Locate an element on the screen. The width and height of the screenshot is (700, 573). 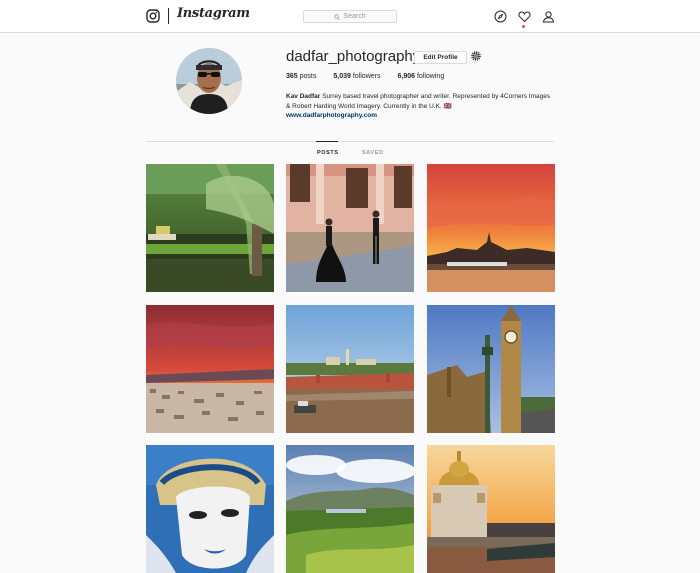
green-valley-photo is located at coordinates (350, 509).